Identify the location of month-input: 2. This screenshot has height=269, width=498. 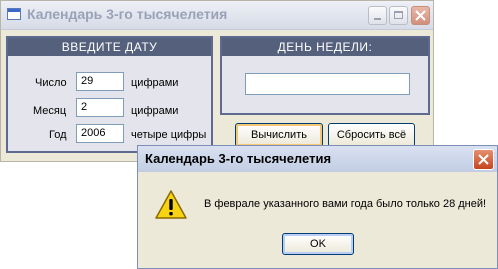
(100, 107).